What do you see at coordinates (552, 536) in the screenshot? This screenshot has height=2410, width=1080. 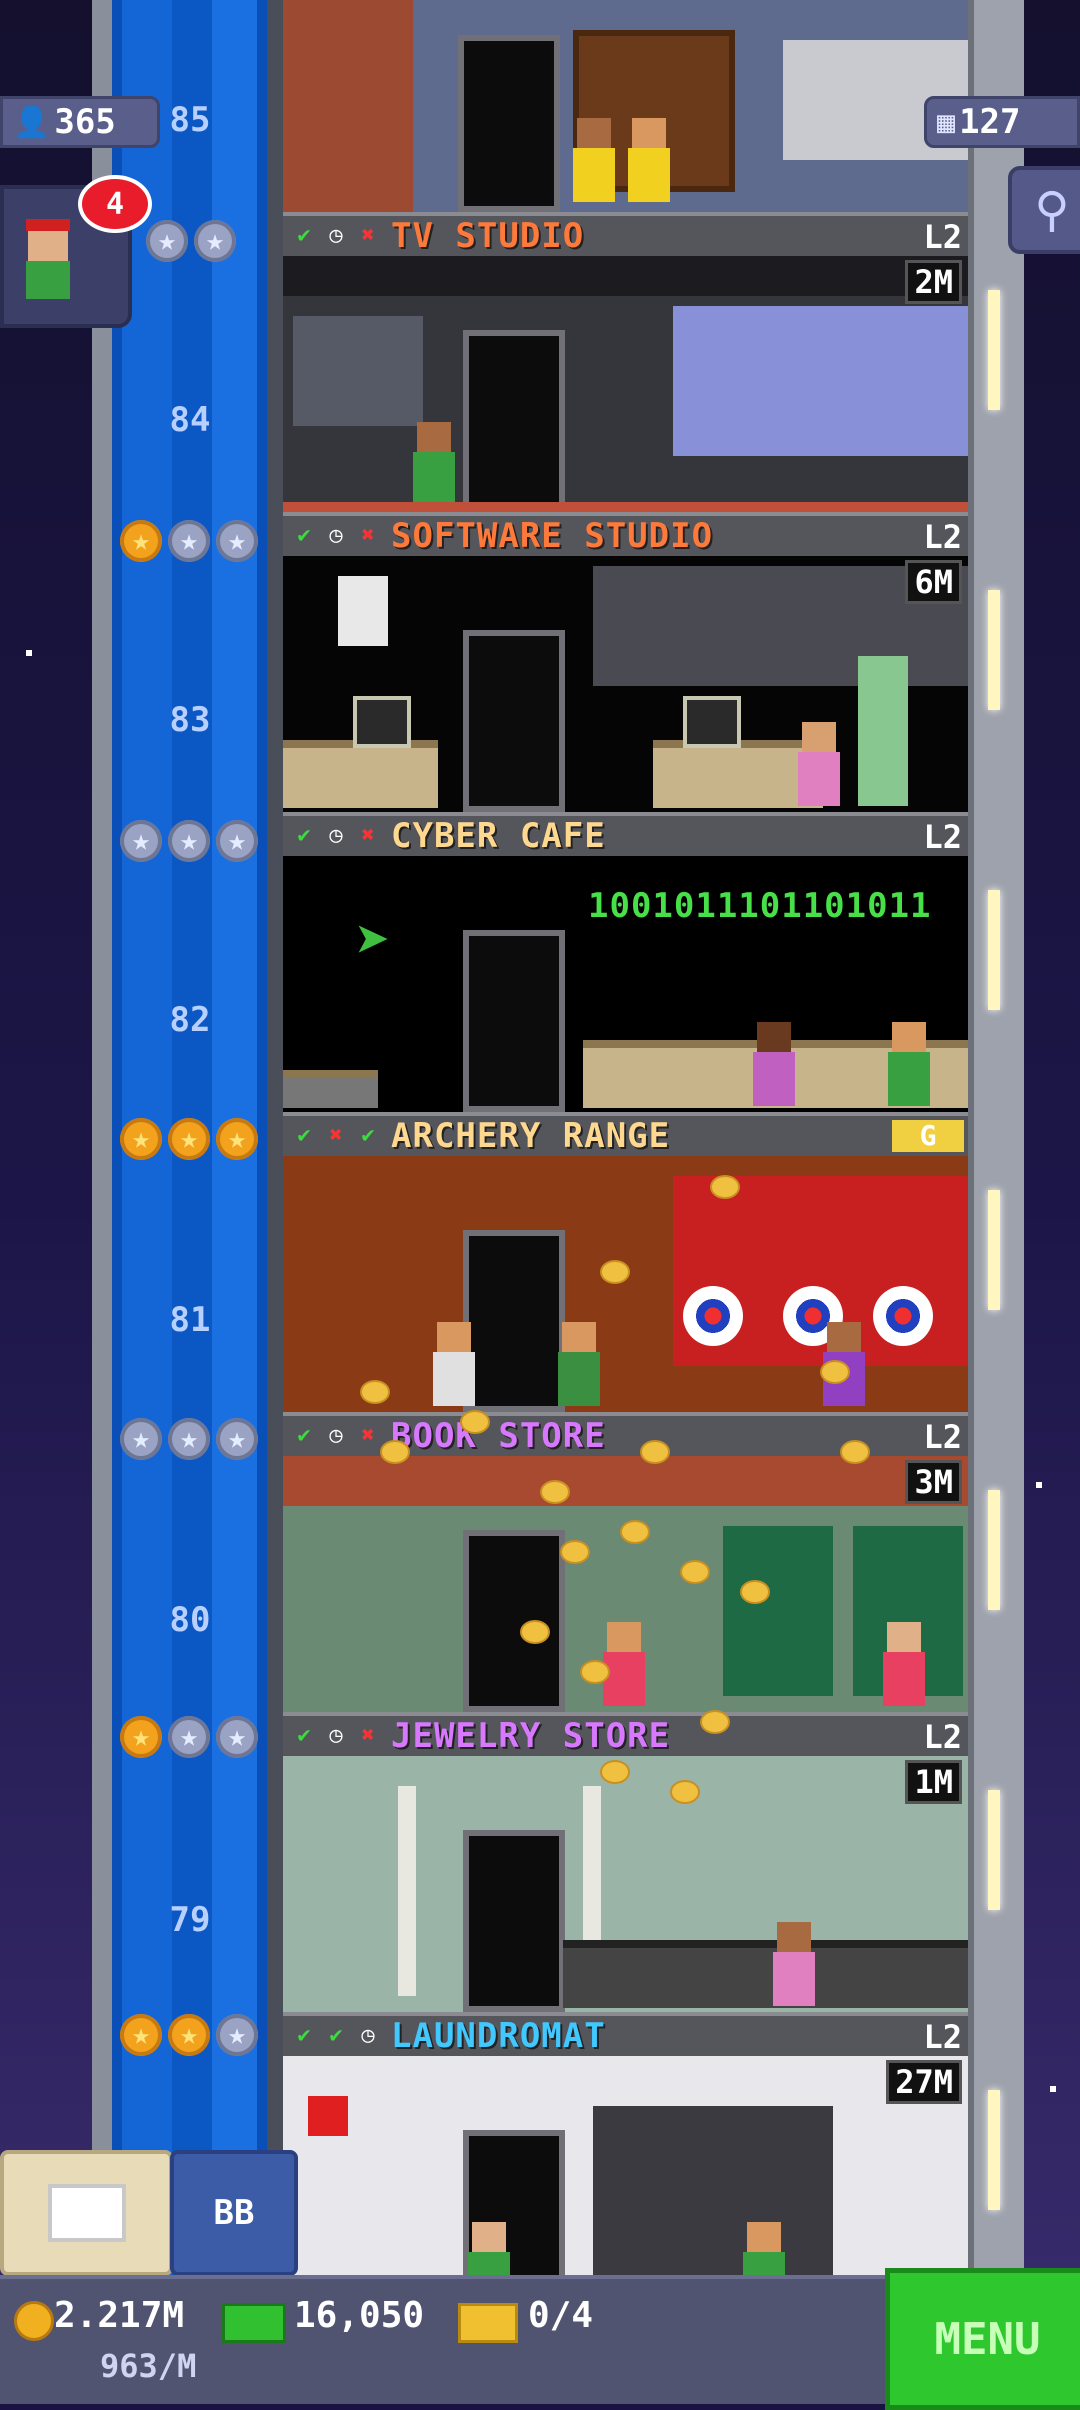 I see `floor-name: SOFTWARE STUDIO` at bounding box center [552, 536].